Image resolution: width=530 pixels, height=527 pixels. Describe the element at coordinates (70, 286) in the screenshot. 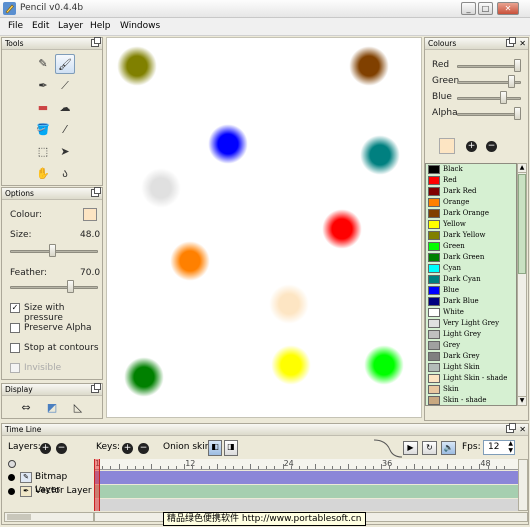

I see `feather-slider-thumb` at that location.